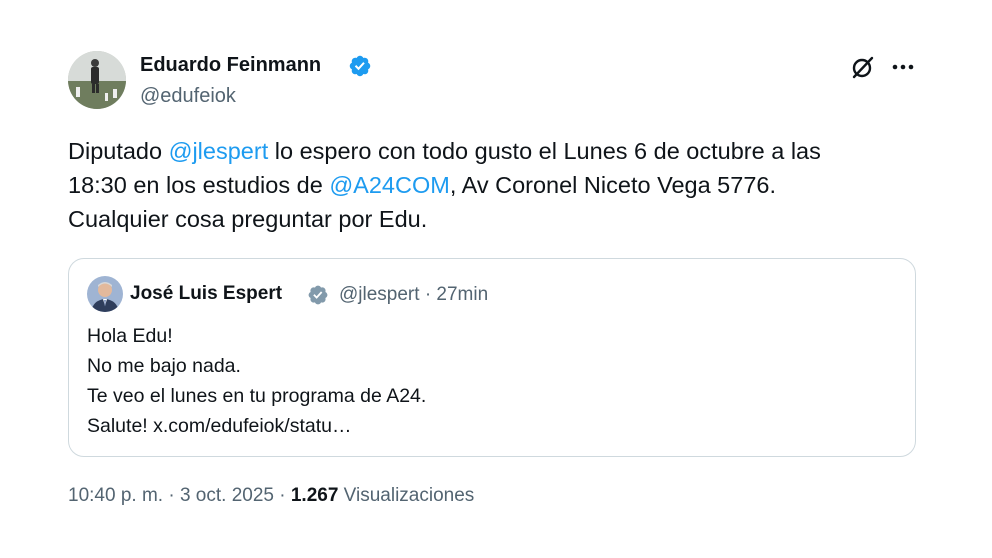 The width and height of the screenshot is (992, 558). Describe the element at coordinates (248, 219) in the screenshot. I see `tweet-text-segment: Cualquier cosa preguntar por Edu.` at that location.